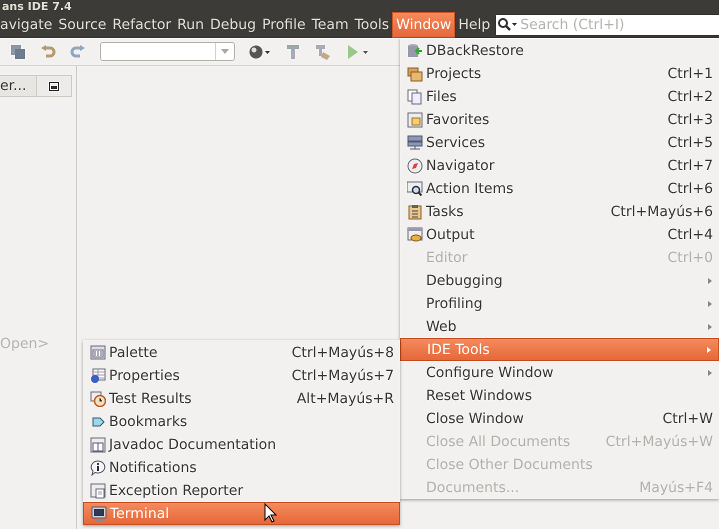 The height and width of the screenshot is (529, 719). Describe the element at coordinates (415, 50) in the screenshot. I see `database-icon` at that location.